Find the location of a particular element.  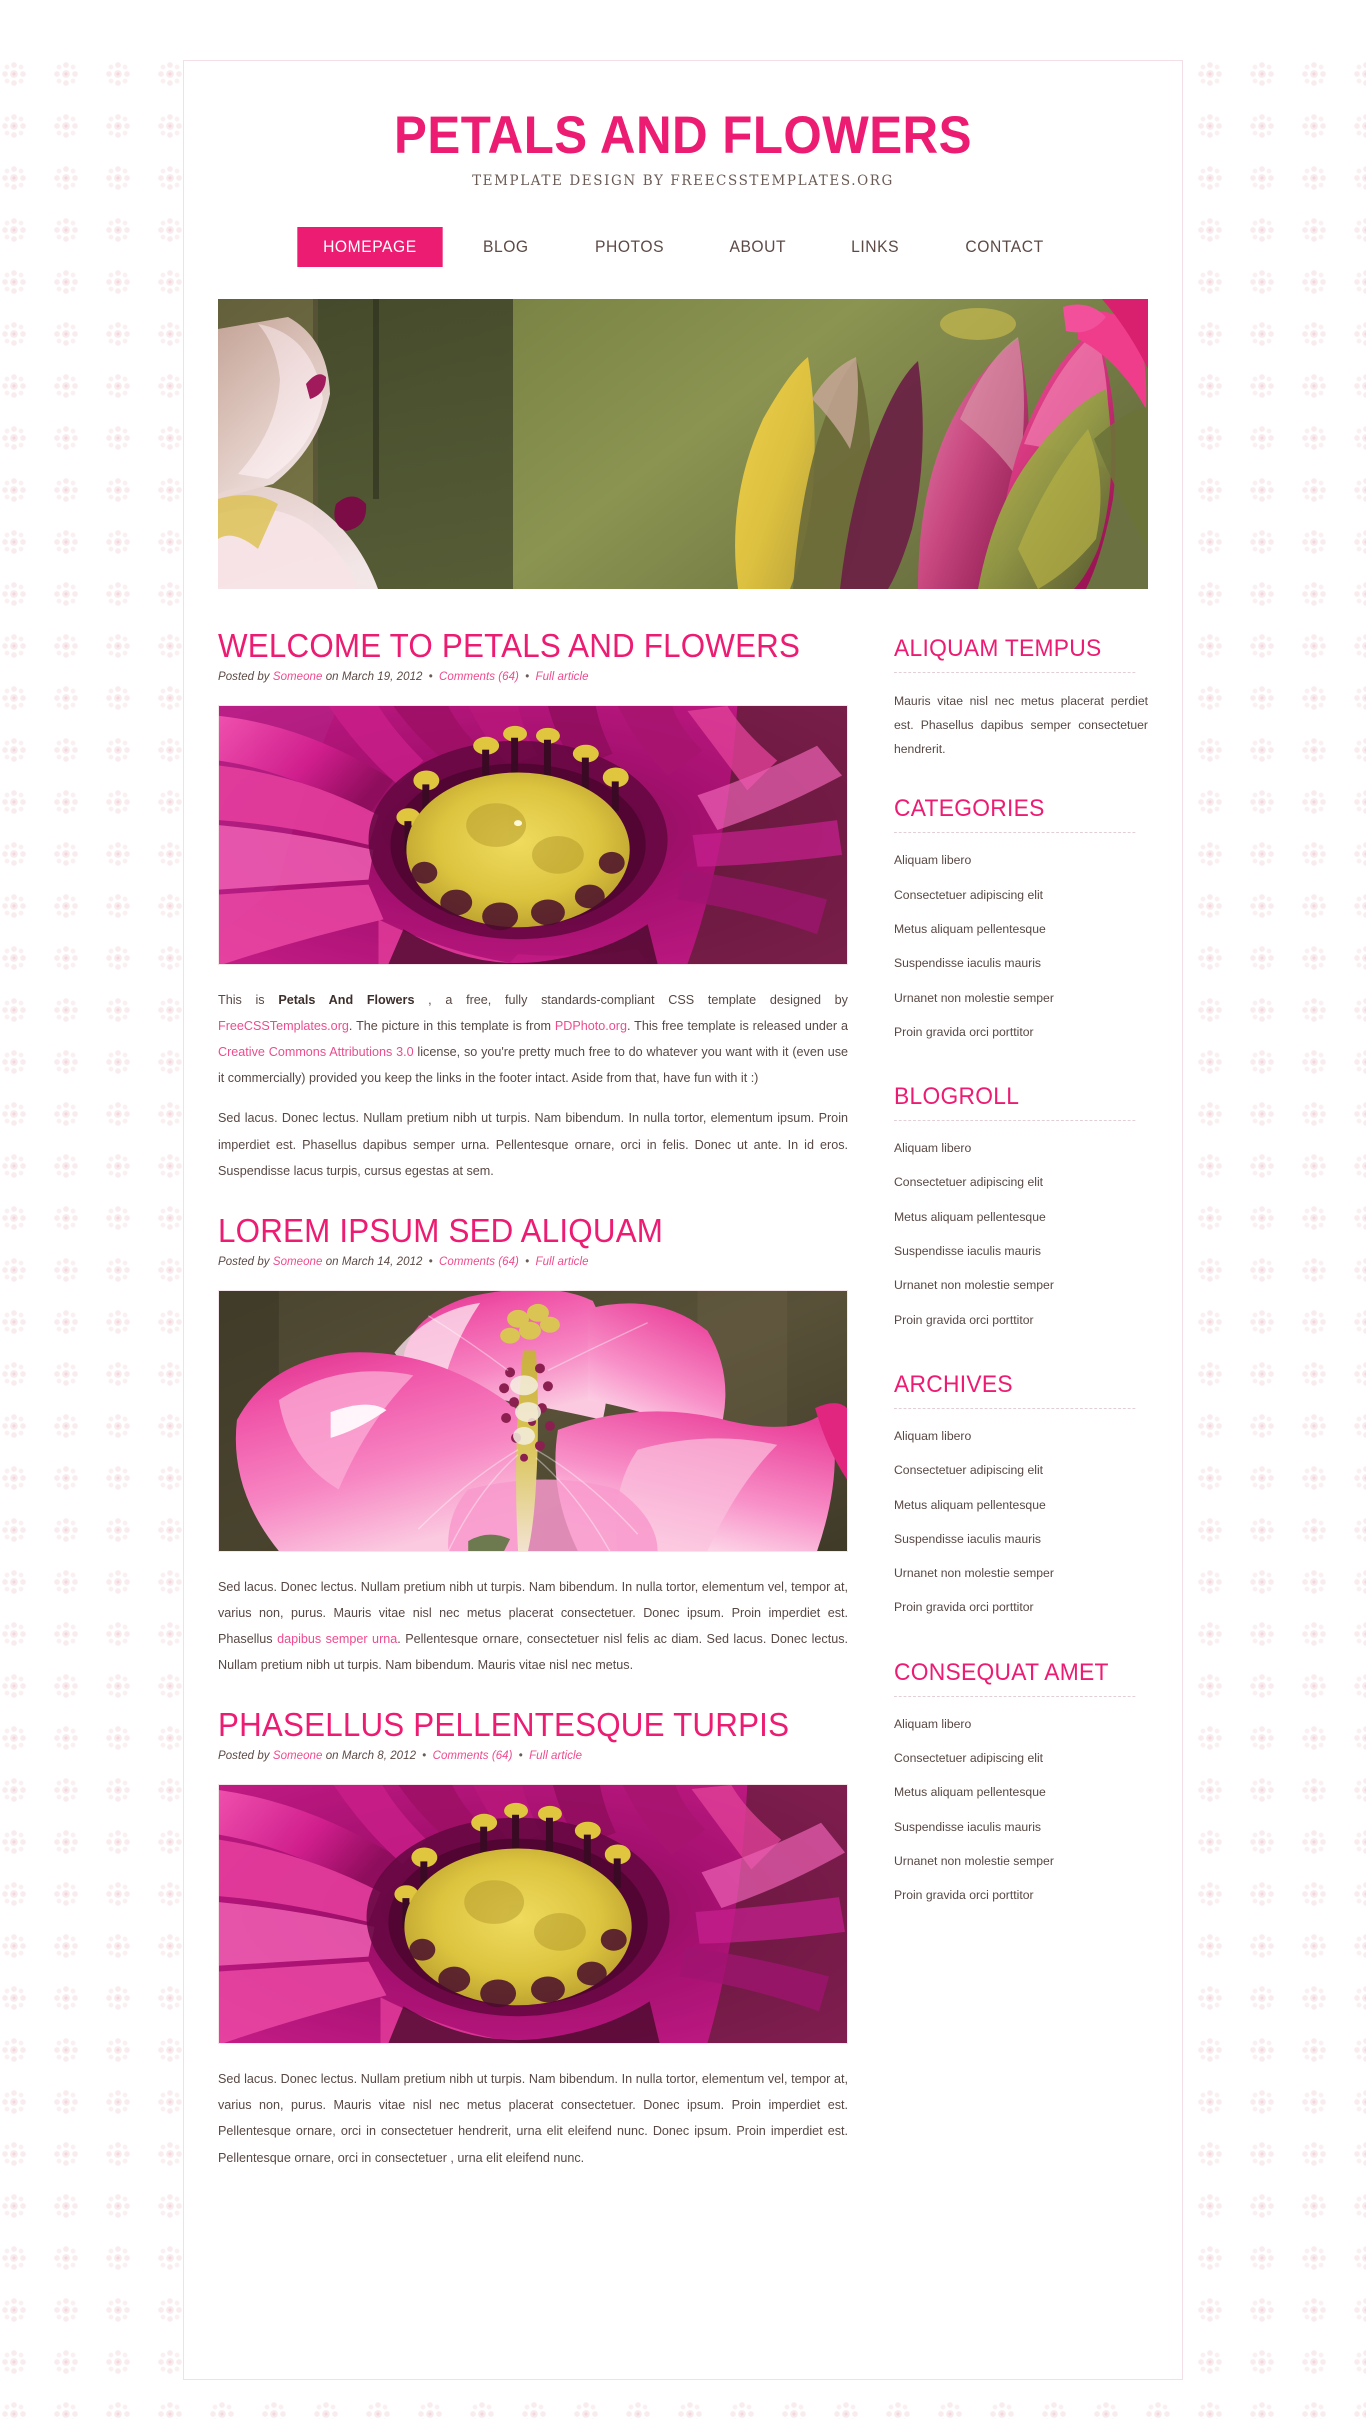

site-tagline: TEMPLATE DESIGN BY FREECSSTEMPLATES.ORG is located at coordinates (683, 181).